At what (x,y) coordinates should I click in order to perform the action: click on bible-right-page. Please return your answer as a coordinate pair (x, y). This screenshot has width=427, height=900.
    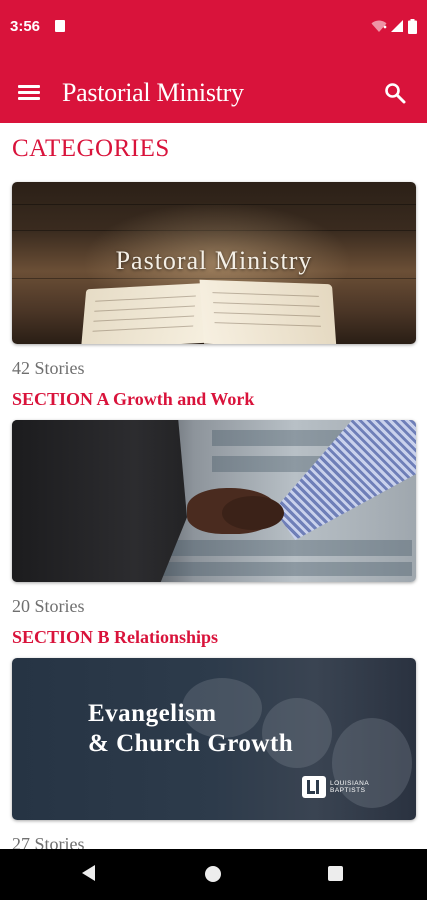
    Looking at the image, I should click on (268, 311).